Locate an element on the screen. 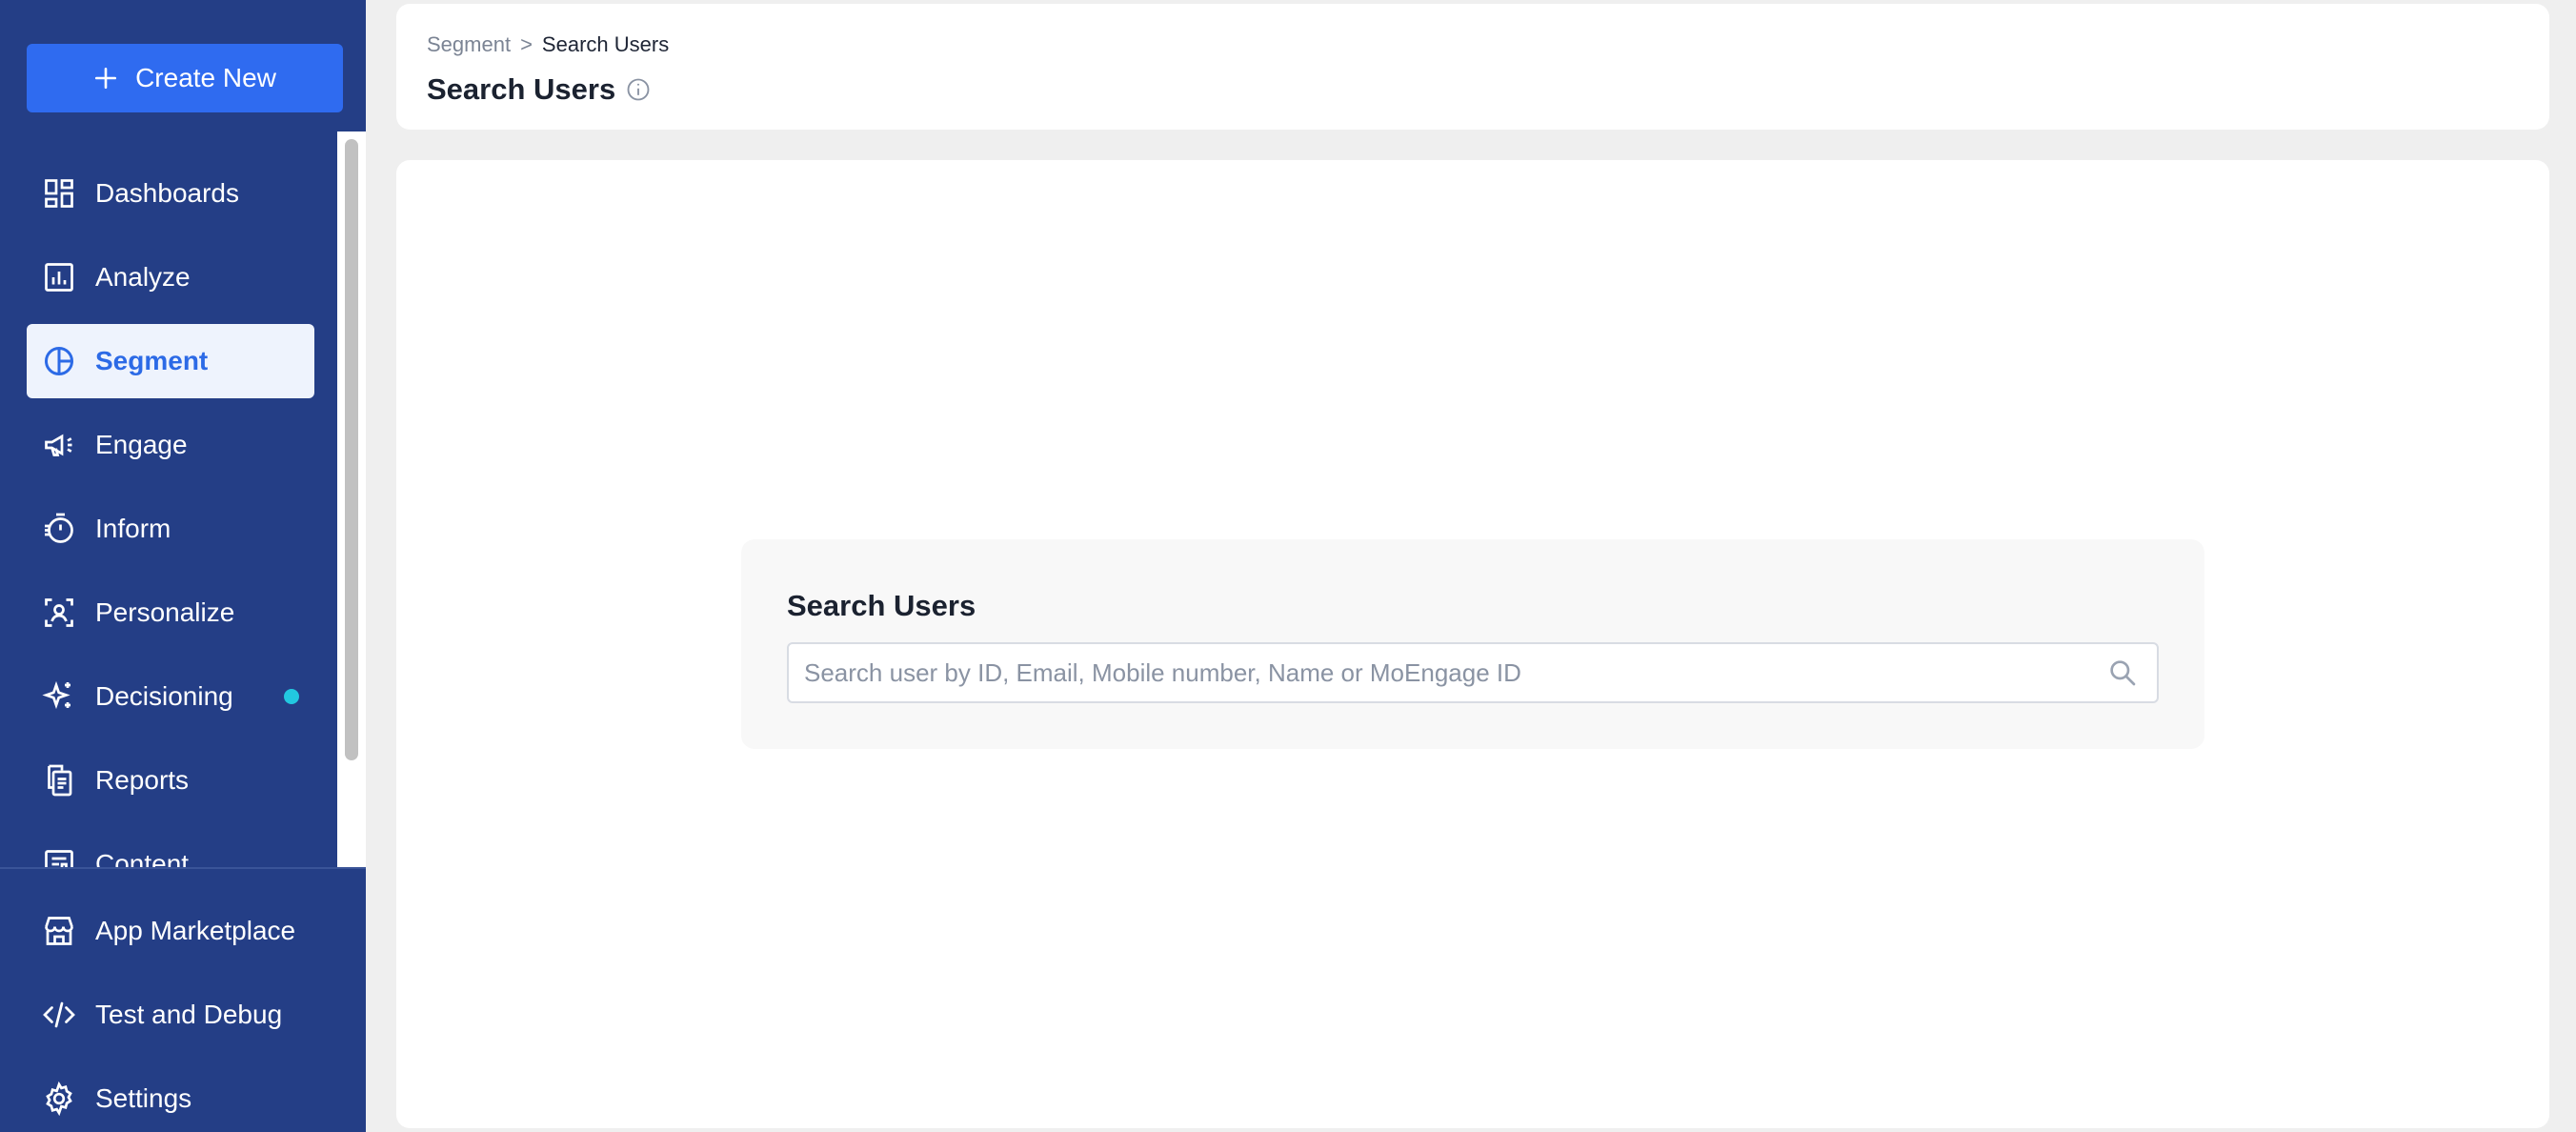 The width and height of the screenshot is (2576, 1132). user-frame-icon is located at coordinates (59, 613).